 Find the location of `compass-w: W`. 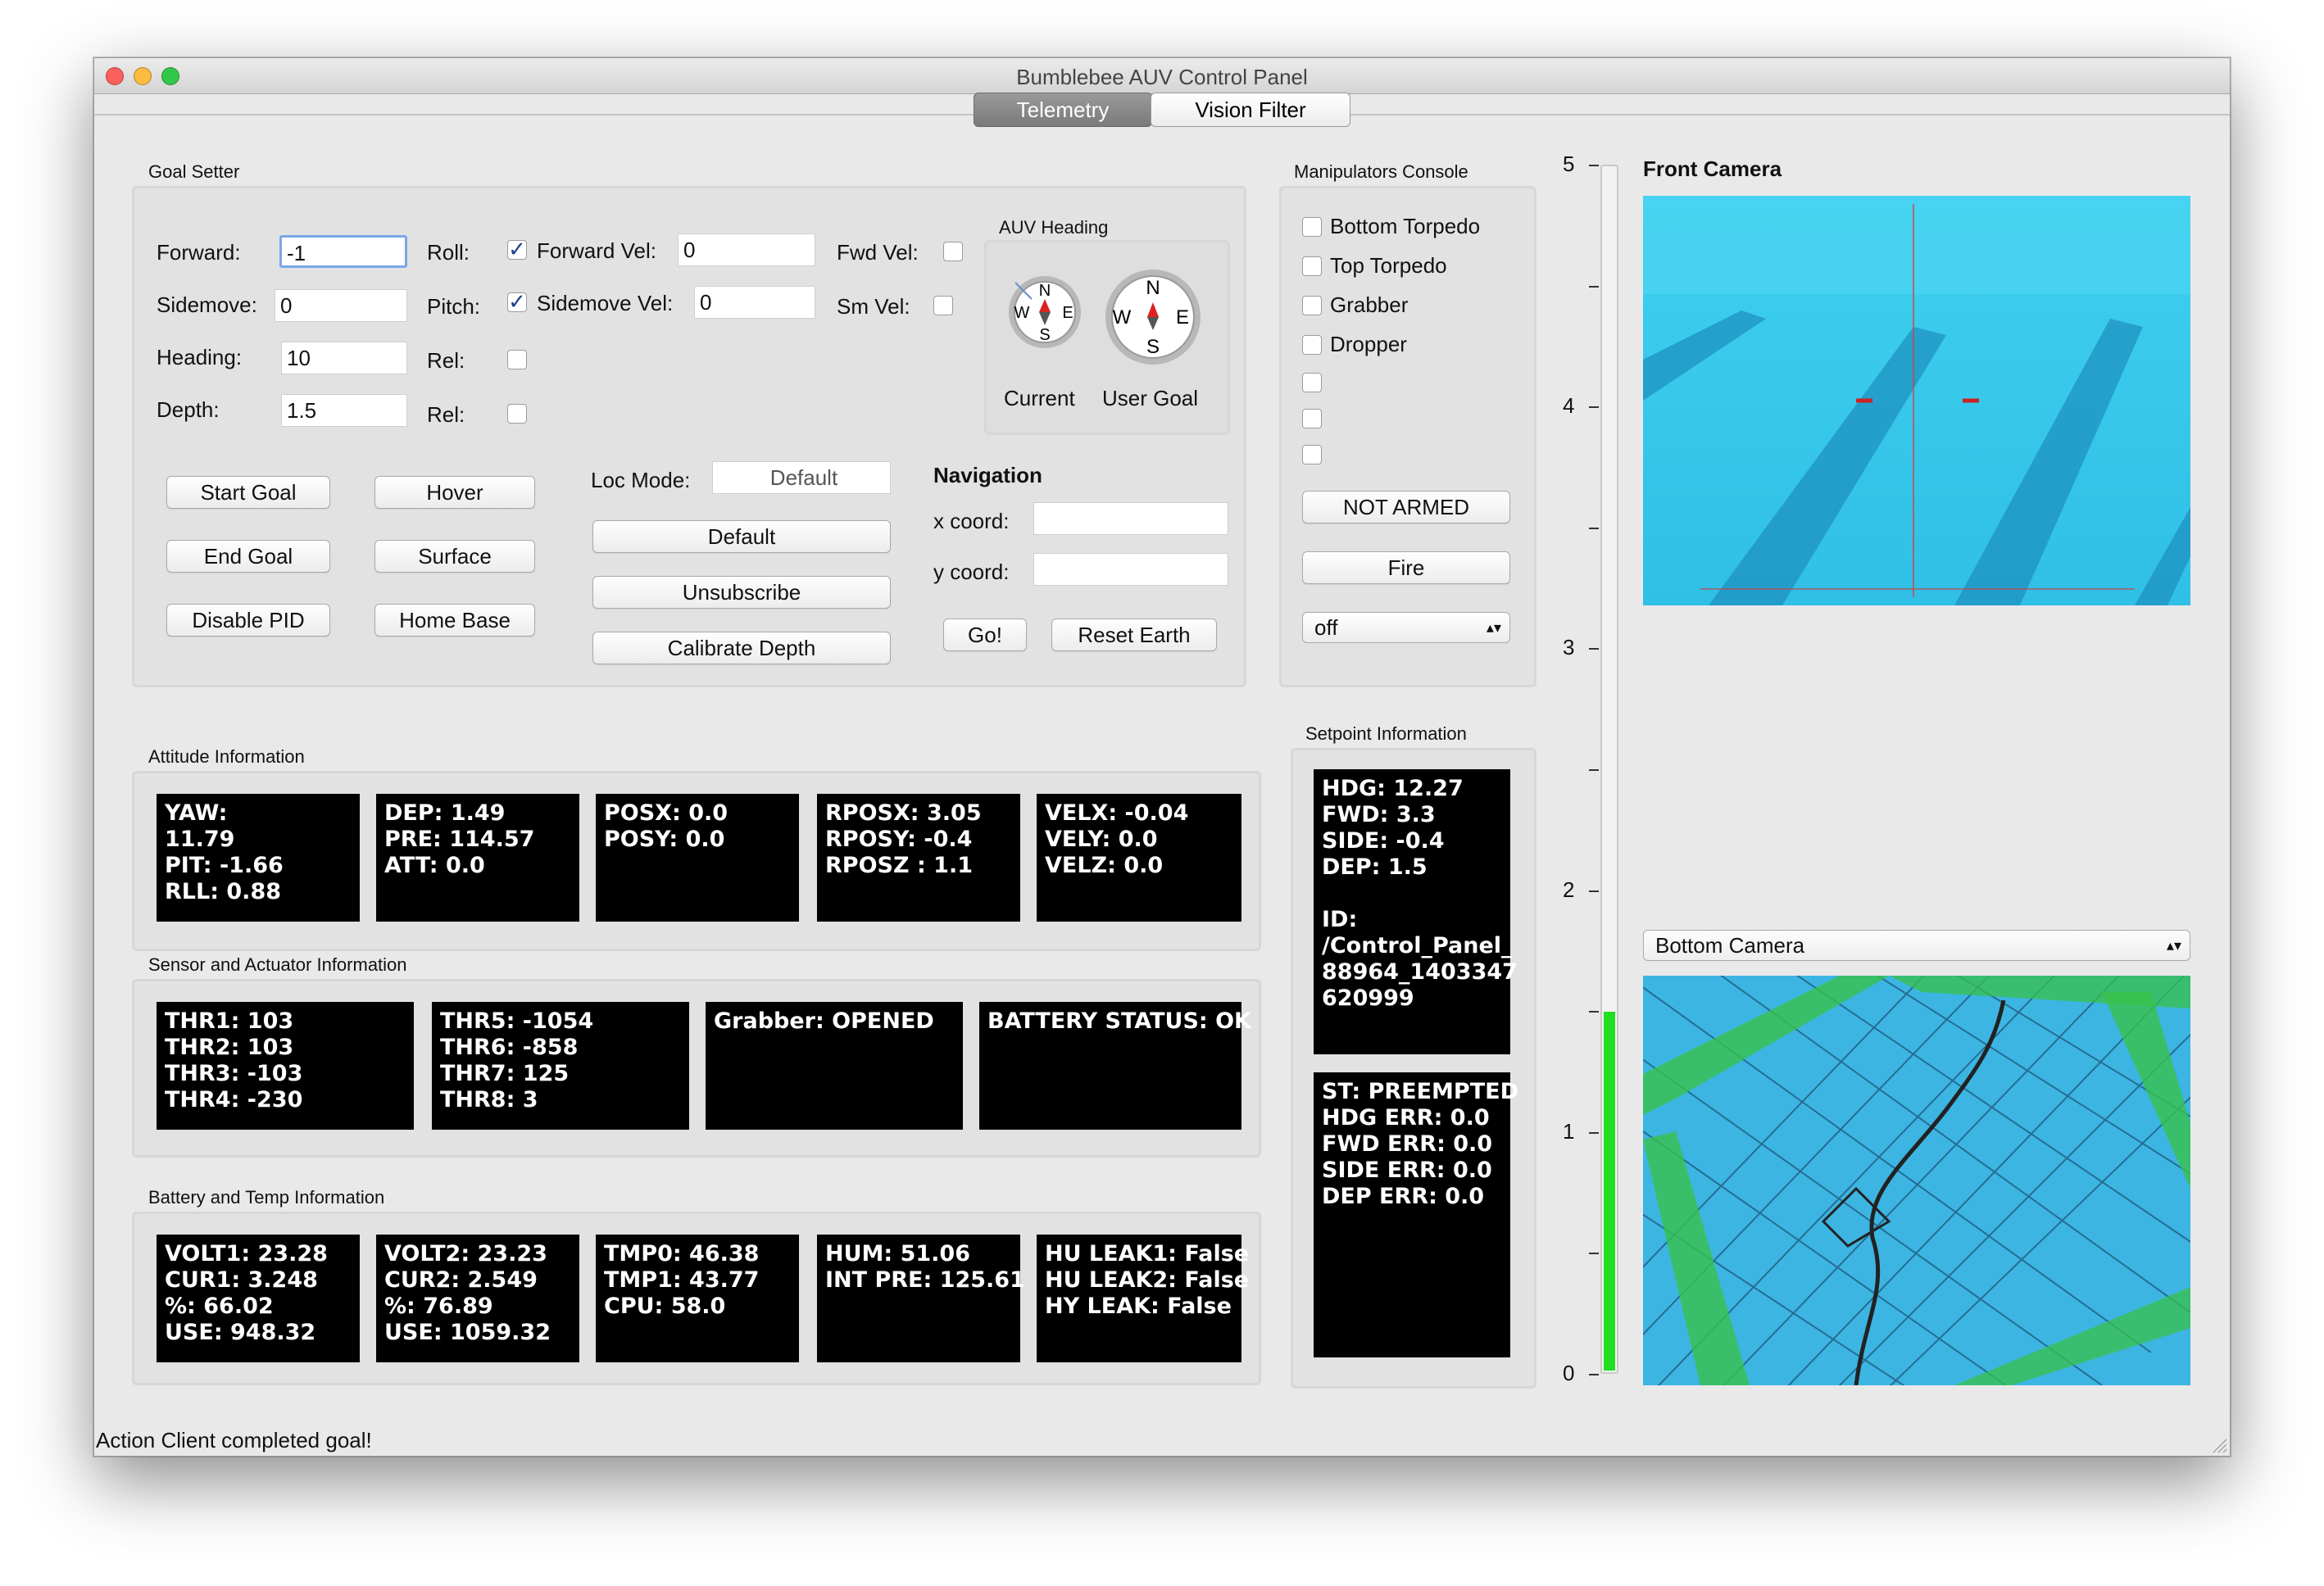

compass-w: W is located at coordinates (1022, 313).